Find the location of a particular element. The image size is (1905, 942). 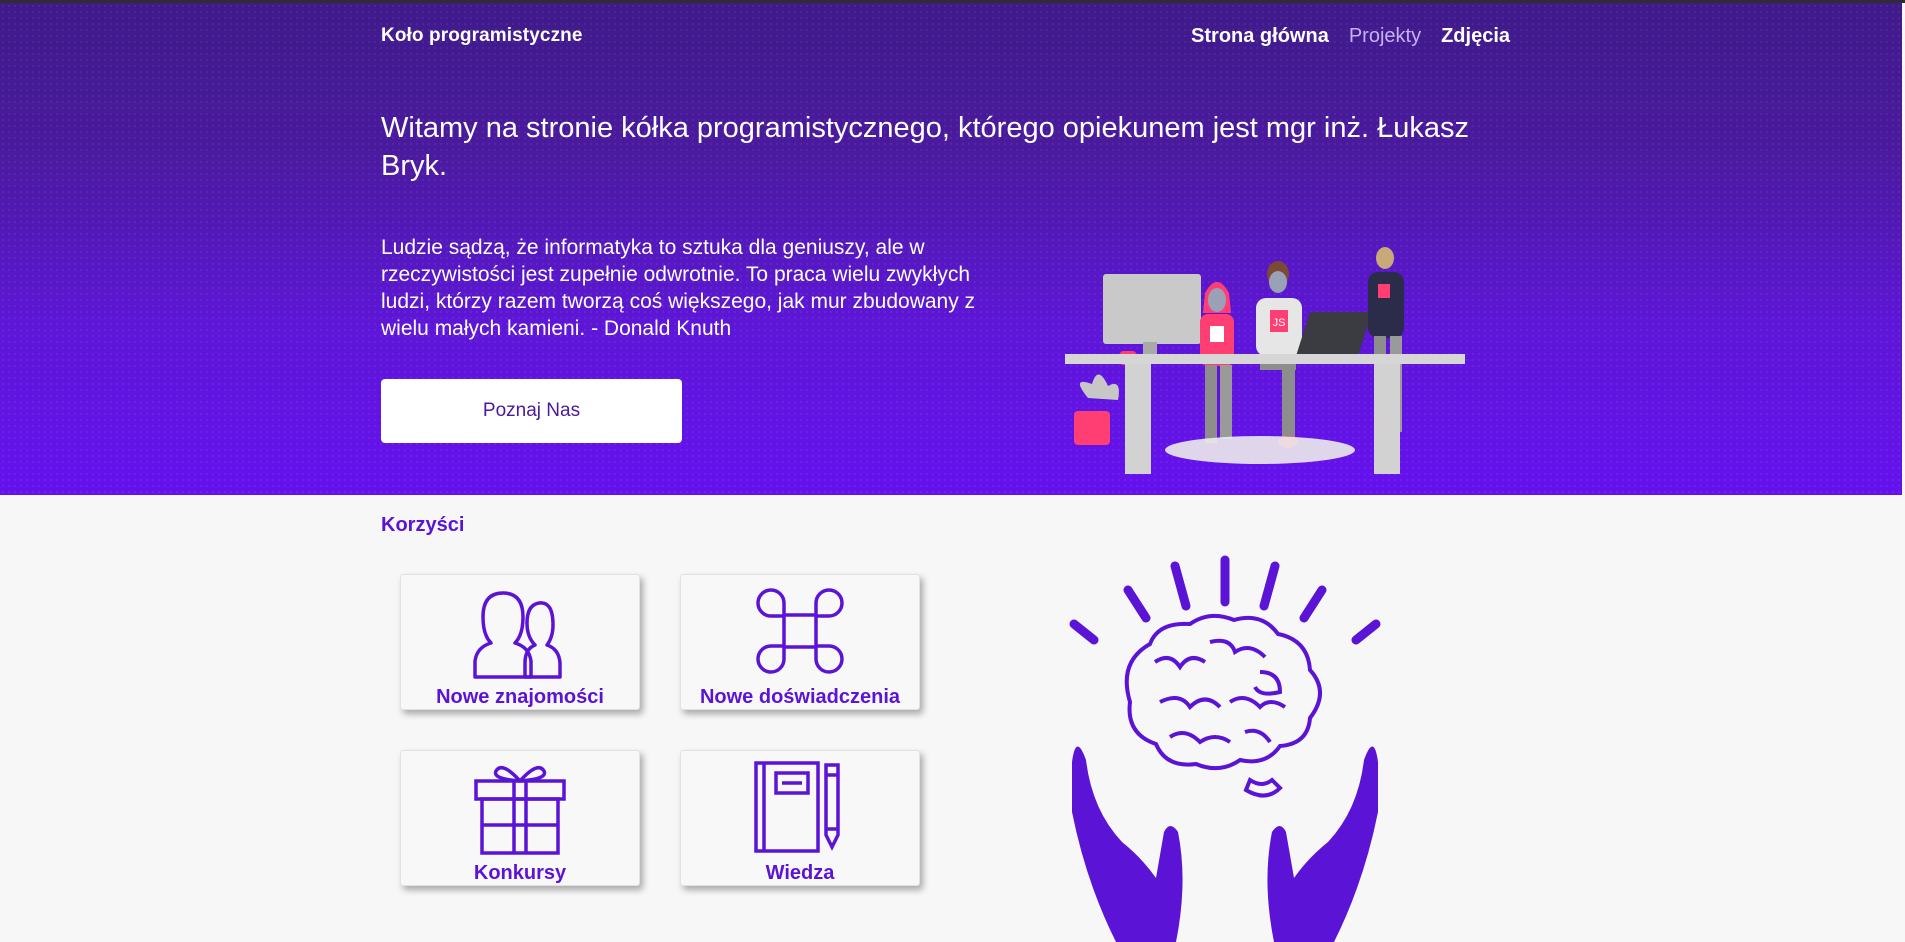

person-right-head is located at coordinates (1385, 258).